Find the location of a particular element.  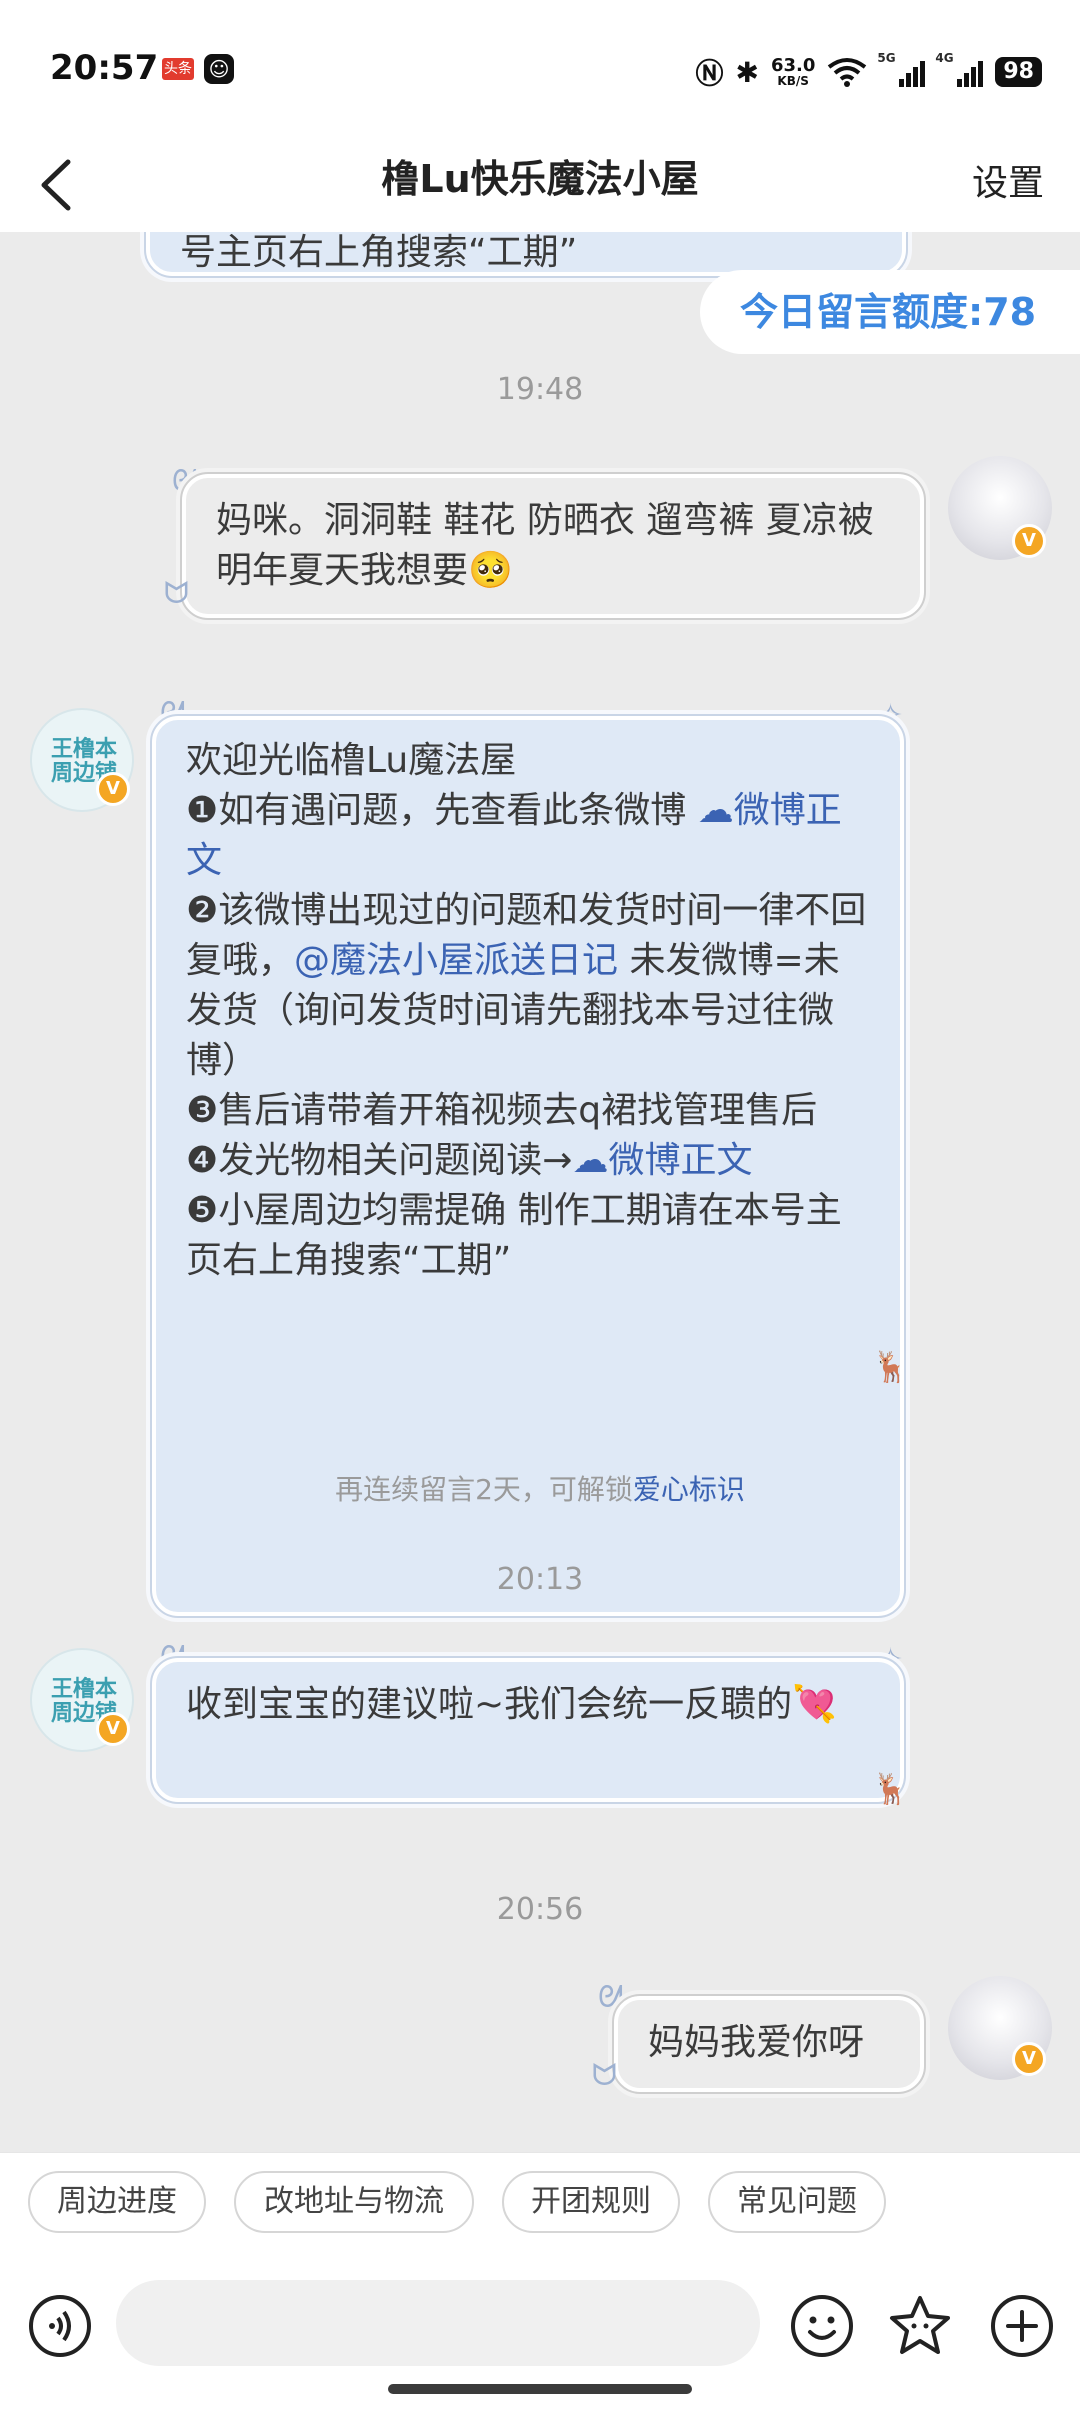

chip-group-rules: 开团规则 is located at coordinates (591, 2202).